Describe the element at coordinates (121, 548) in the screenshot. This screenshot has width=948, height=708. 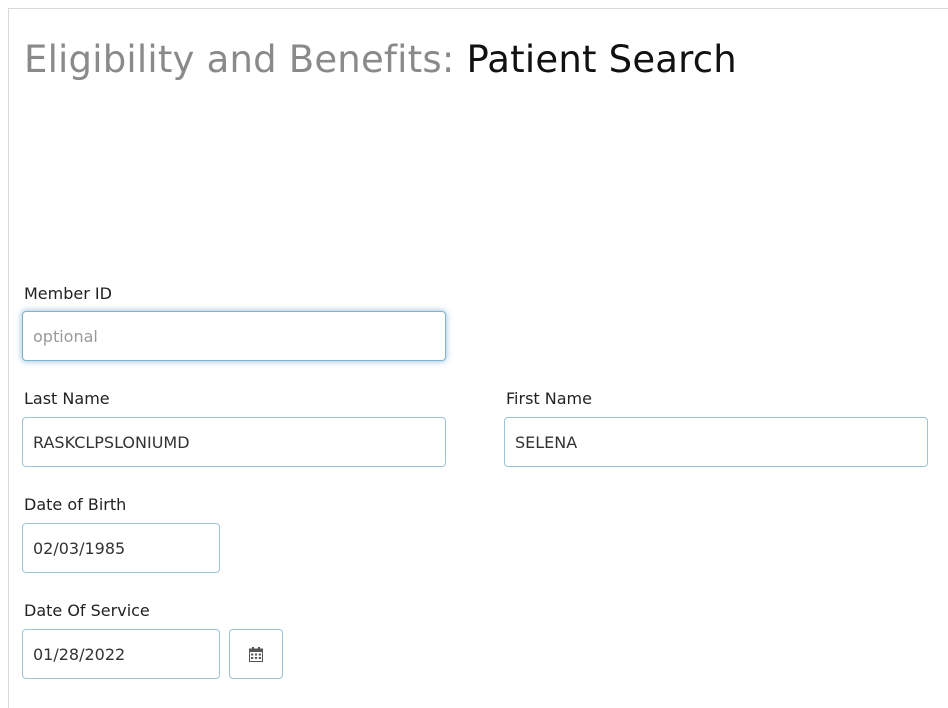
I see `date-of-birth-input` at that location.